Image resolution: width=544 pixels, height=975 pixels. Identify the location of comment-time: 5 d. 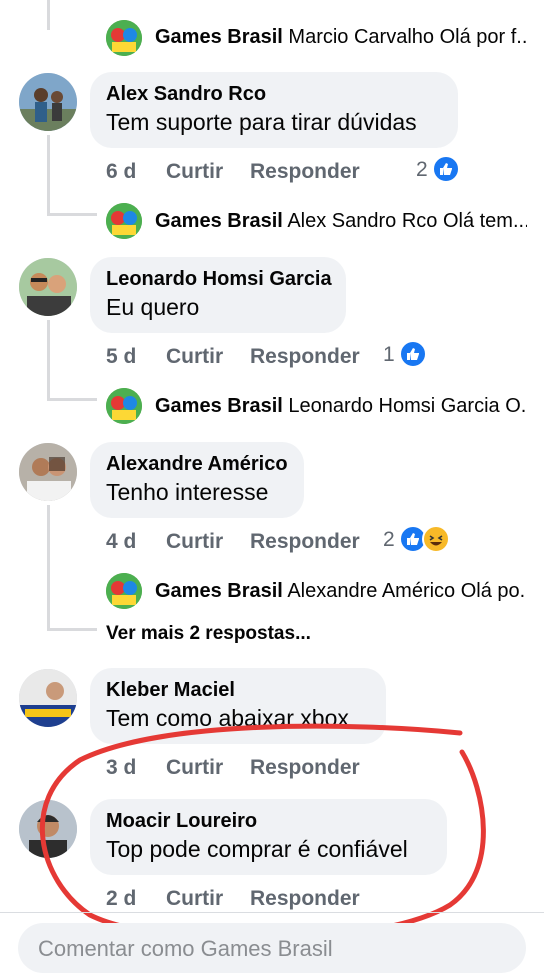
(121, 357).